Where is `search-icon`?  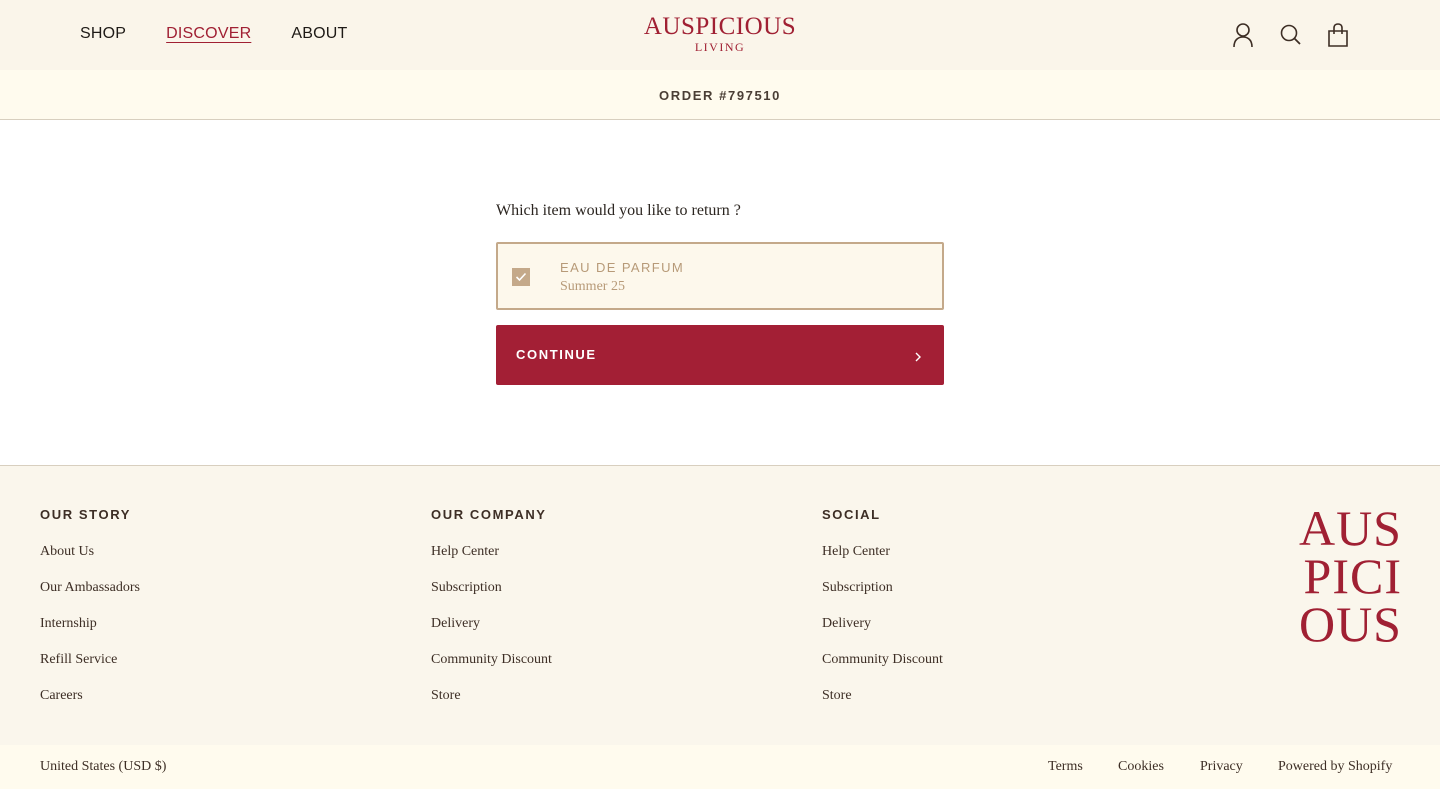 search-icon is located at coordinates (1291, 35).